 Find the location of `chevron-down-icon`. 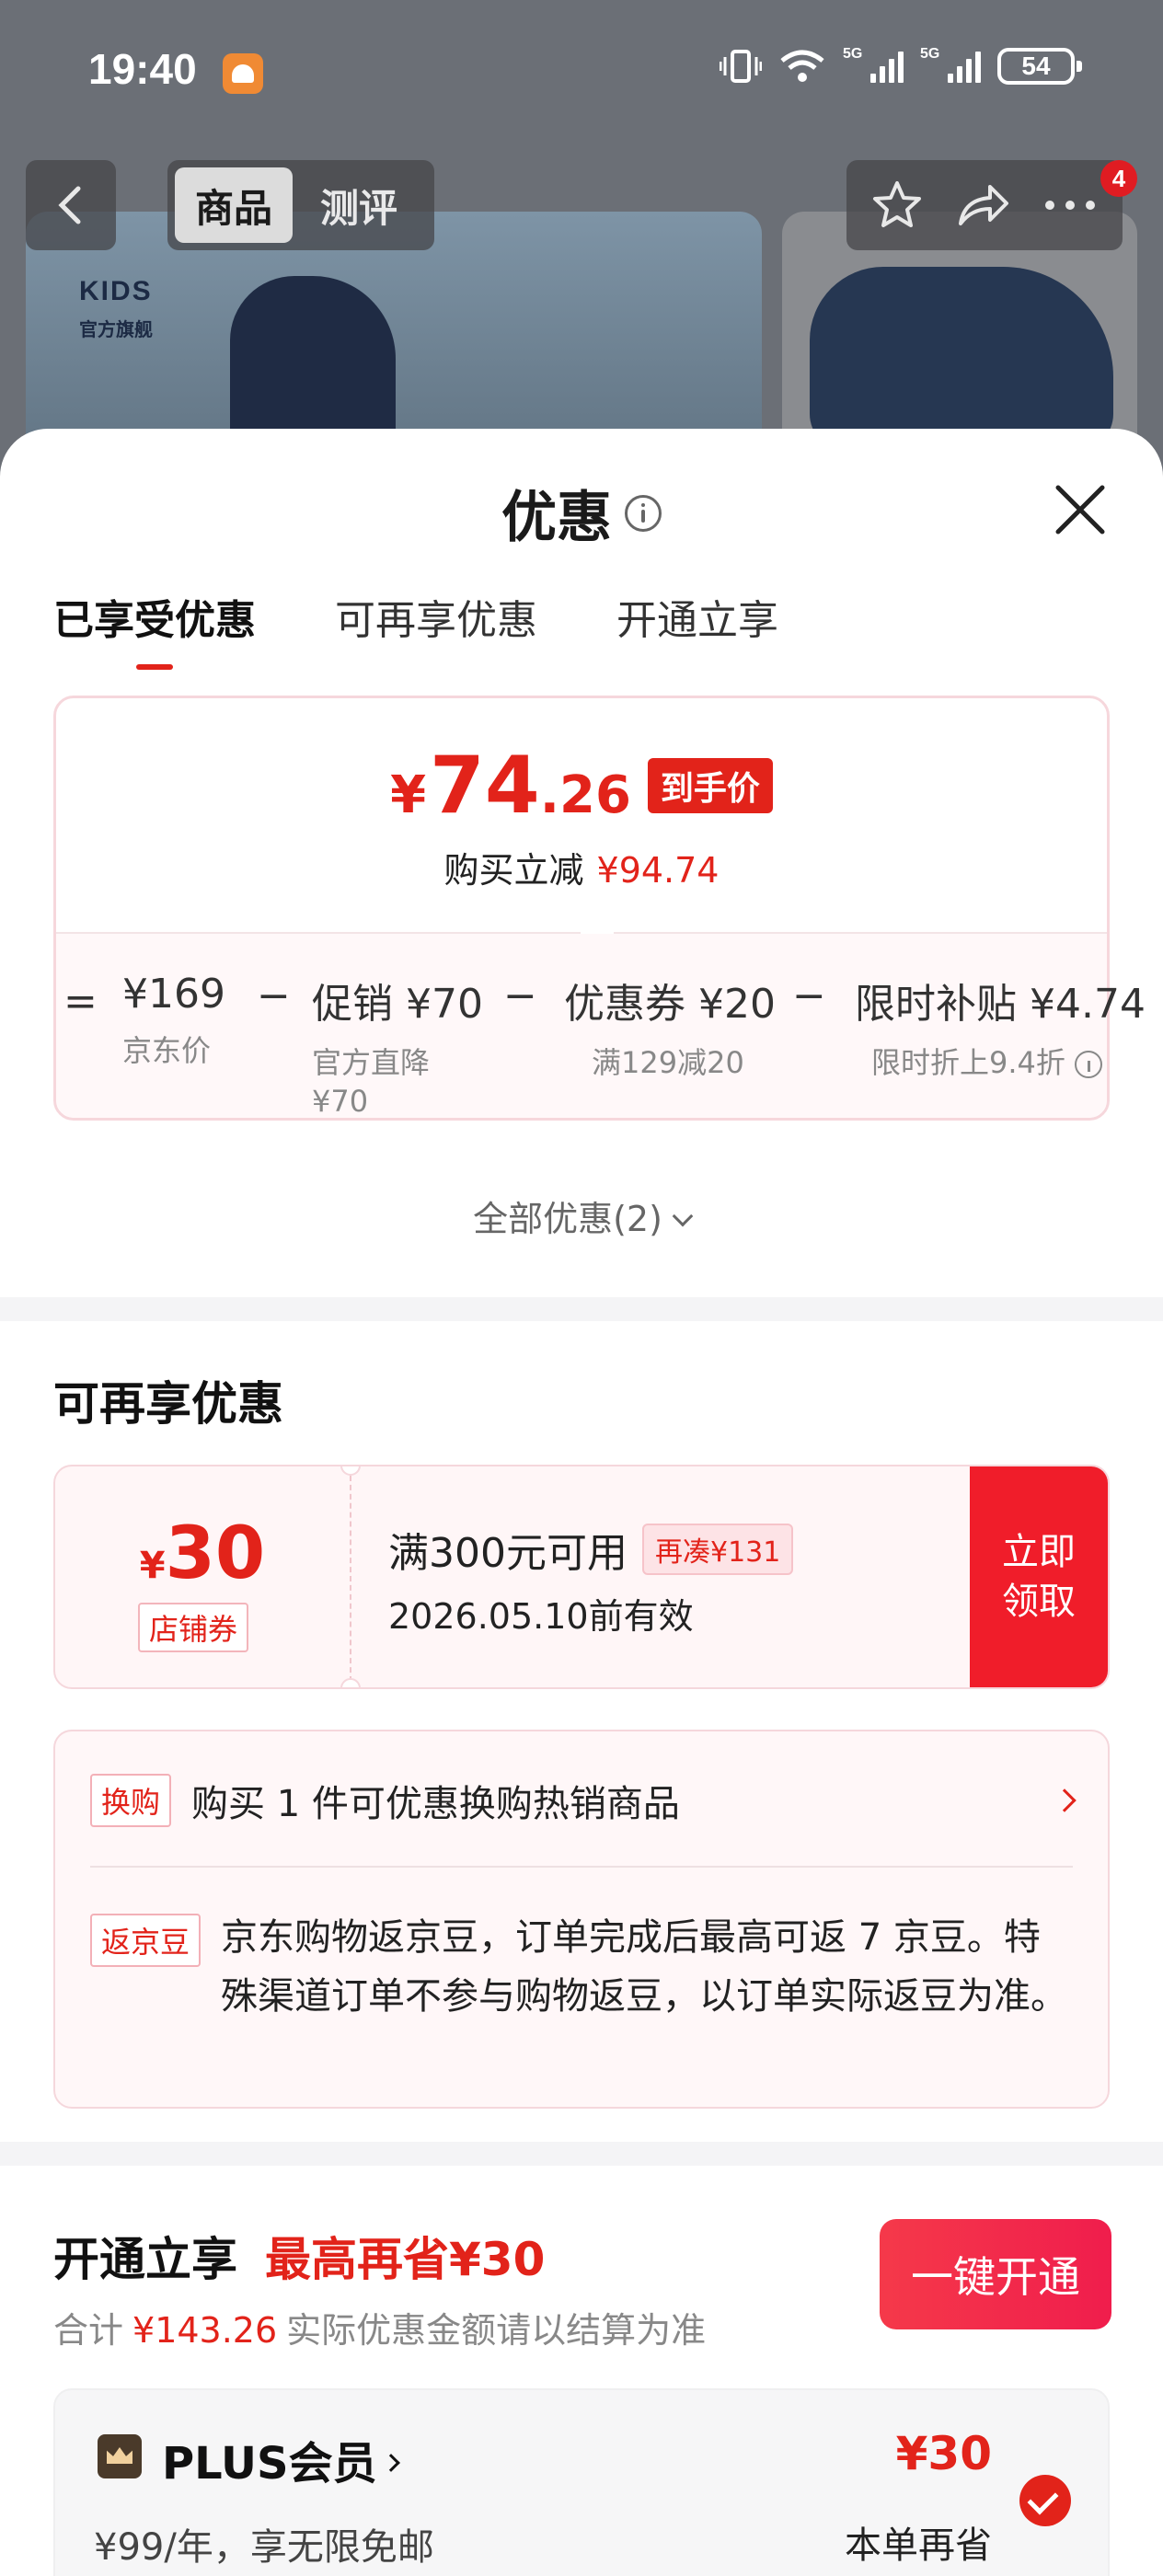

chevron-down-icon is located at coordinates (683, 1216).